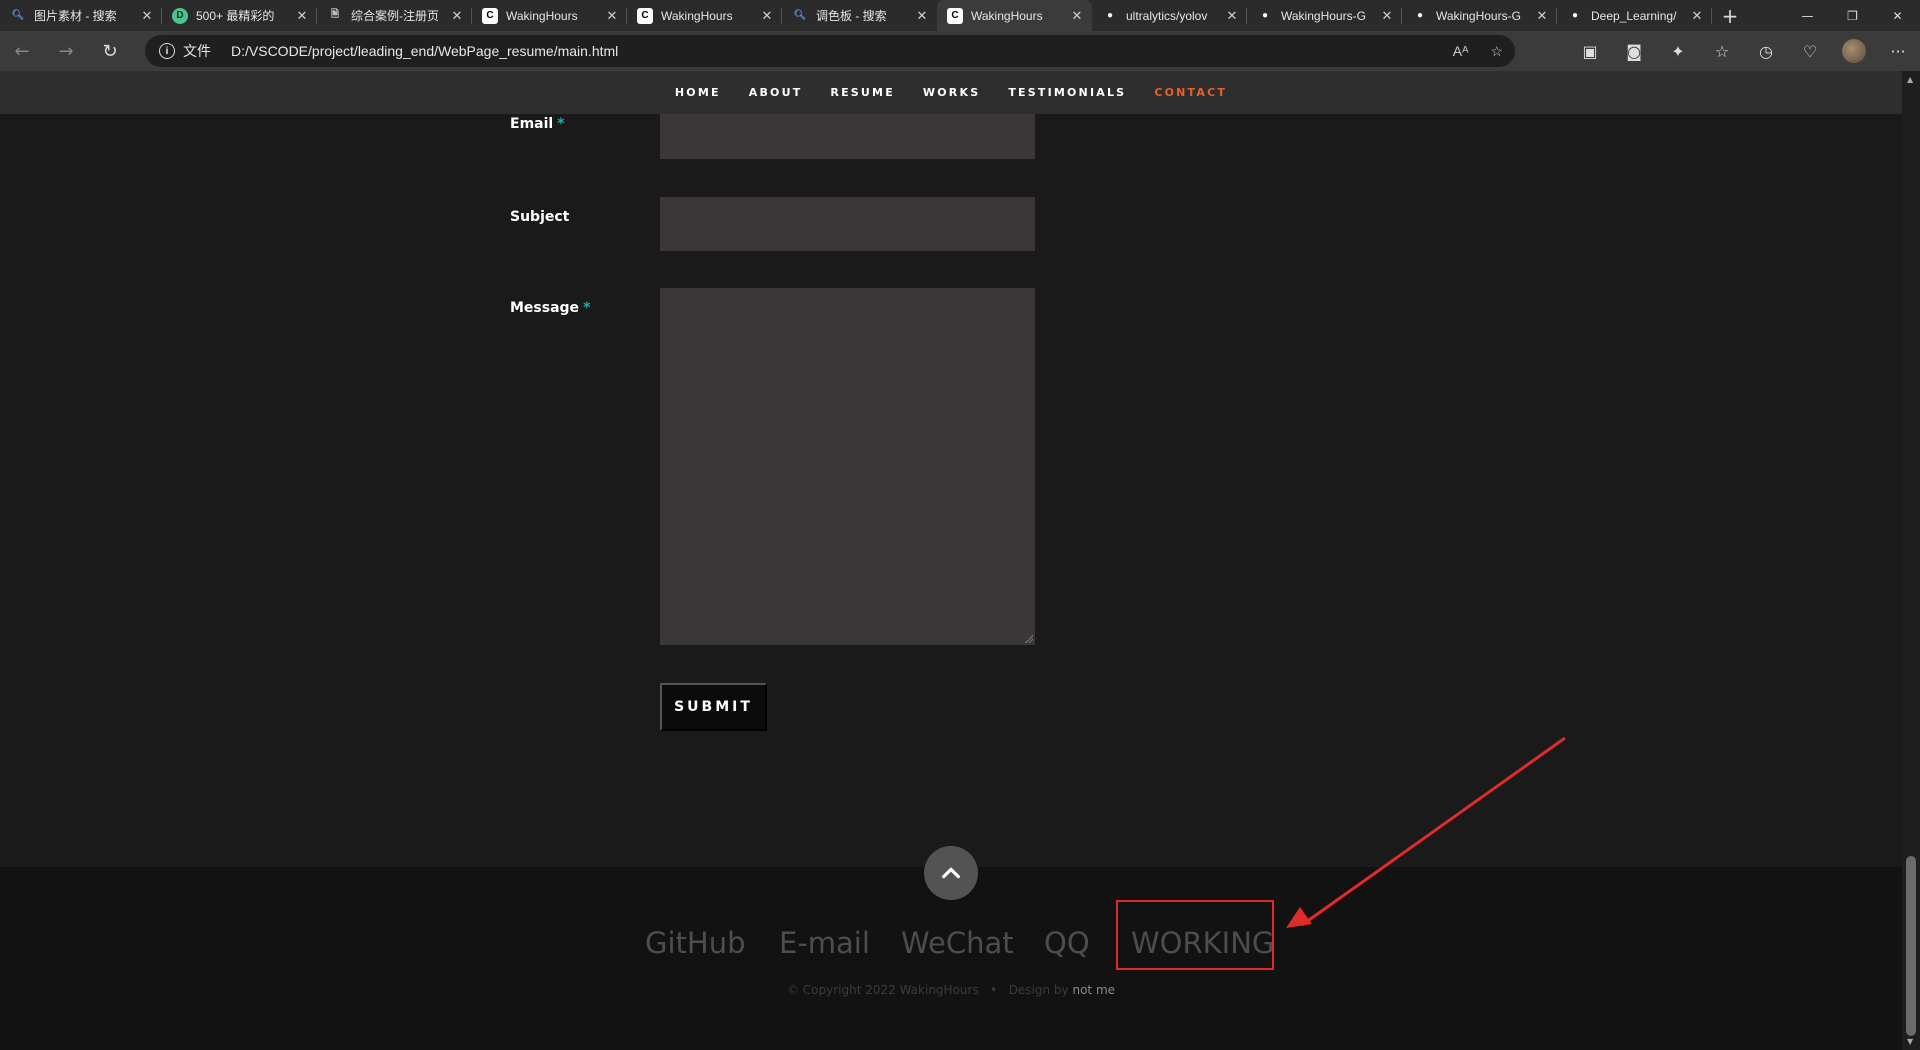 The image size is (1920, 1050). Describe the element at coordinates (1496, 51) in the screenshot. I see `add-favorite-icon: ☆` at that location.